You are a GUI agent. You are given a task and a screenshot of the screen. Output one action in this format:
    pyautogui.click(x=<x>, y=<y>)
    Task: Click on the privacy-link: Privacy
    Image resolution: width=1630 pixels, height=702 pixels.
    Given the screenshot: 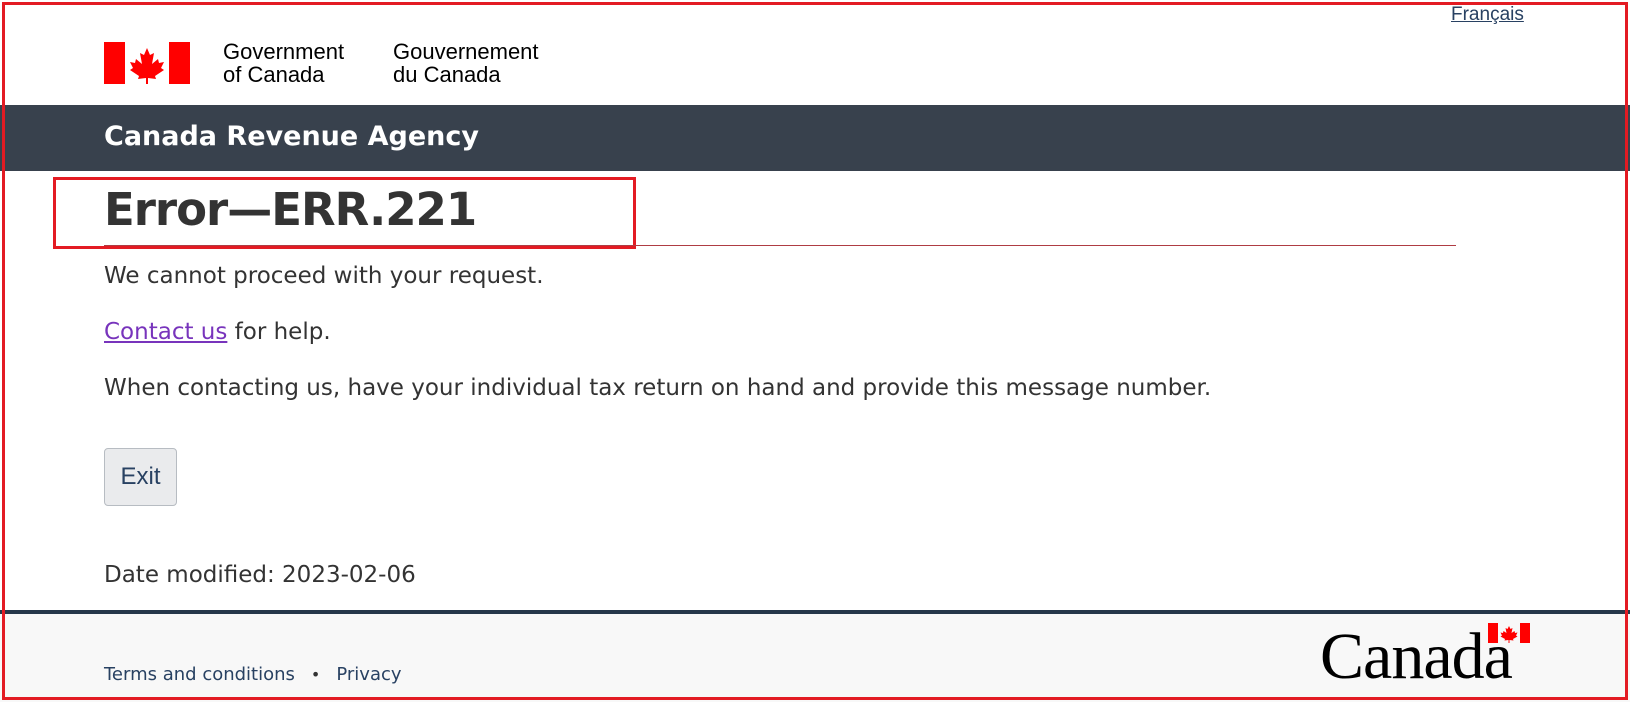 What is the action you would take?
    pyautogui.click(x=368, y=674)
    